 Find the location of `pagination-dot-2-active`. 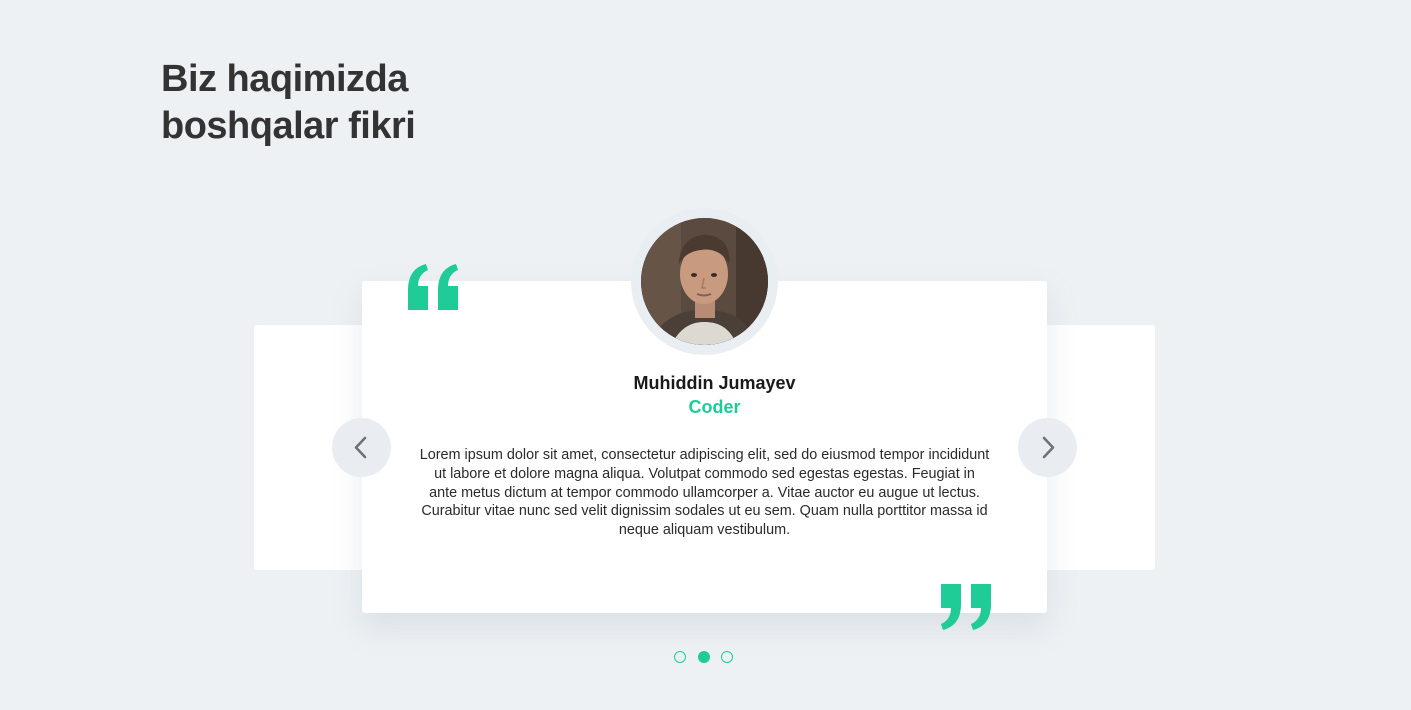

pagination-dot-2-active is located at coordinates (704, 657).